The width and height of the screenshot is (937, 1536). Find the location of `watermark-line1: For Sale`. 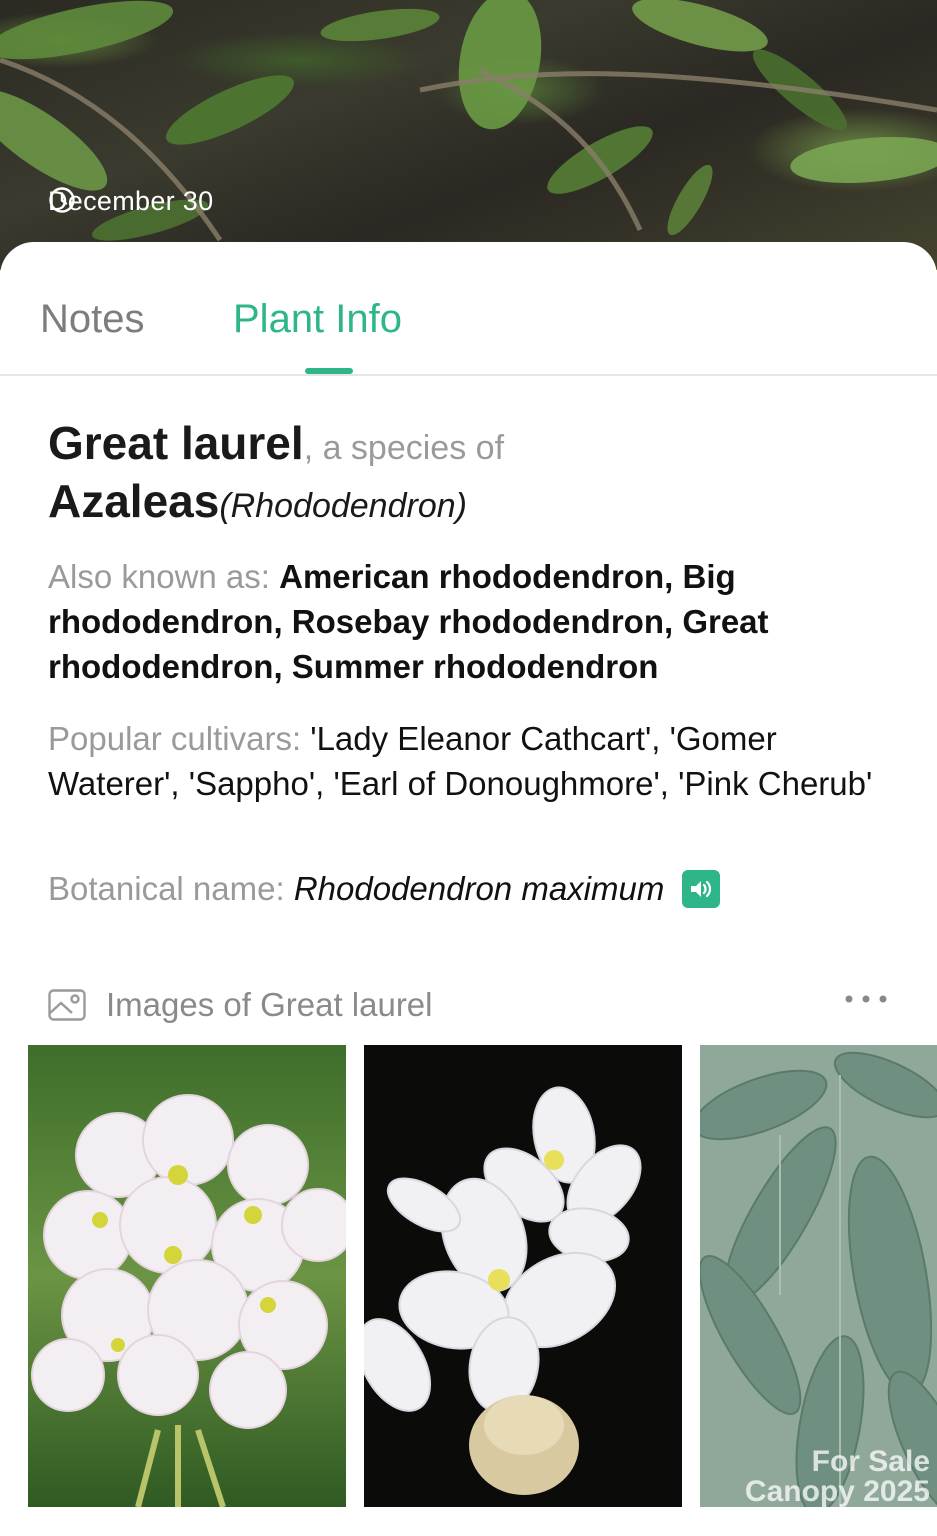

watermark-line1: For Sale is located at coordinates (870, 1461).